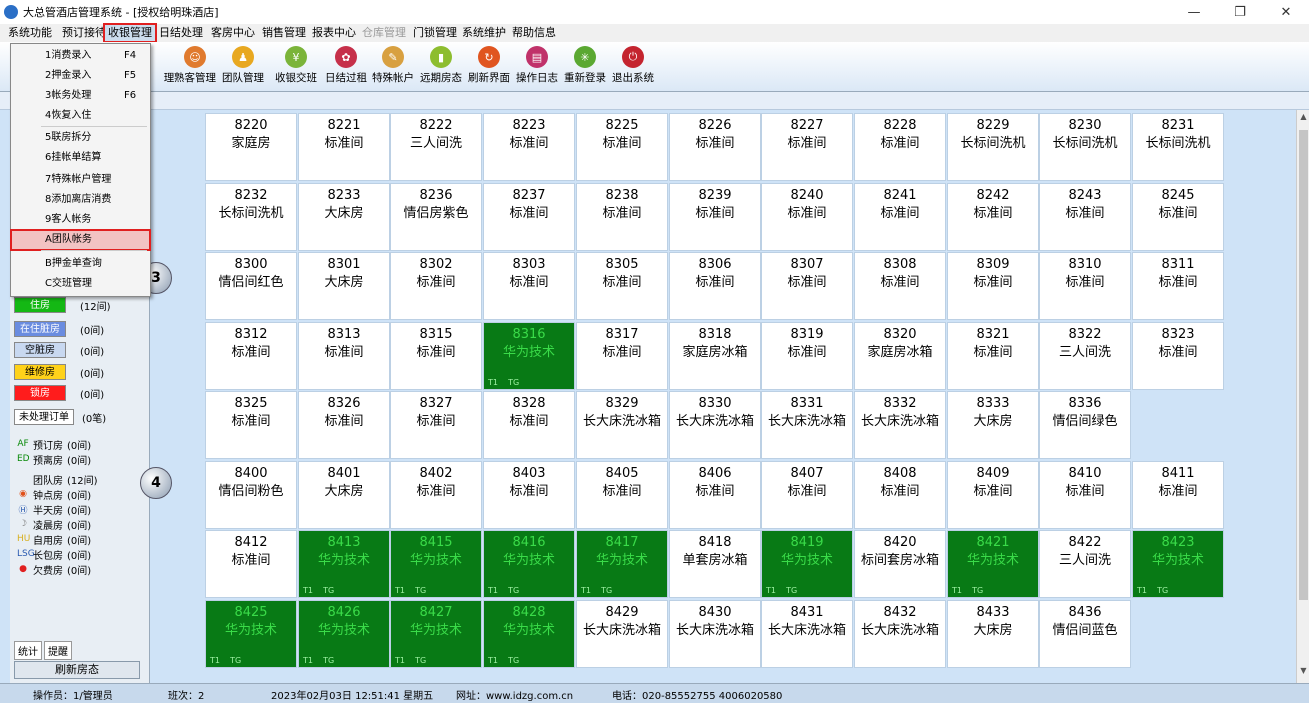 This screenshot has height=703, width=1309. What do you see at coordinates (84, 33) in the screenshot?
I see `menu-item-2: 预订接待` at bounding box center [84, 33].